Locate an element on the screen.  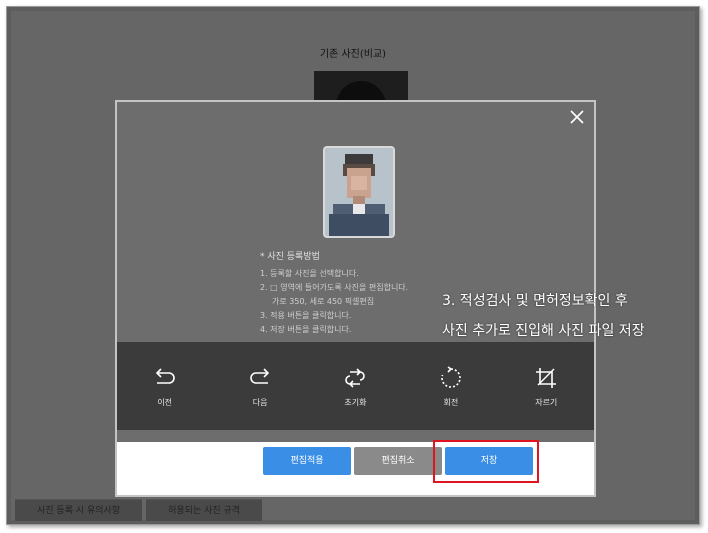
crop-button: 자르기 is located at coordinates (546, 386).